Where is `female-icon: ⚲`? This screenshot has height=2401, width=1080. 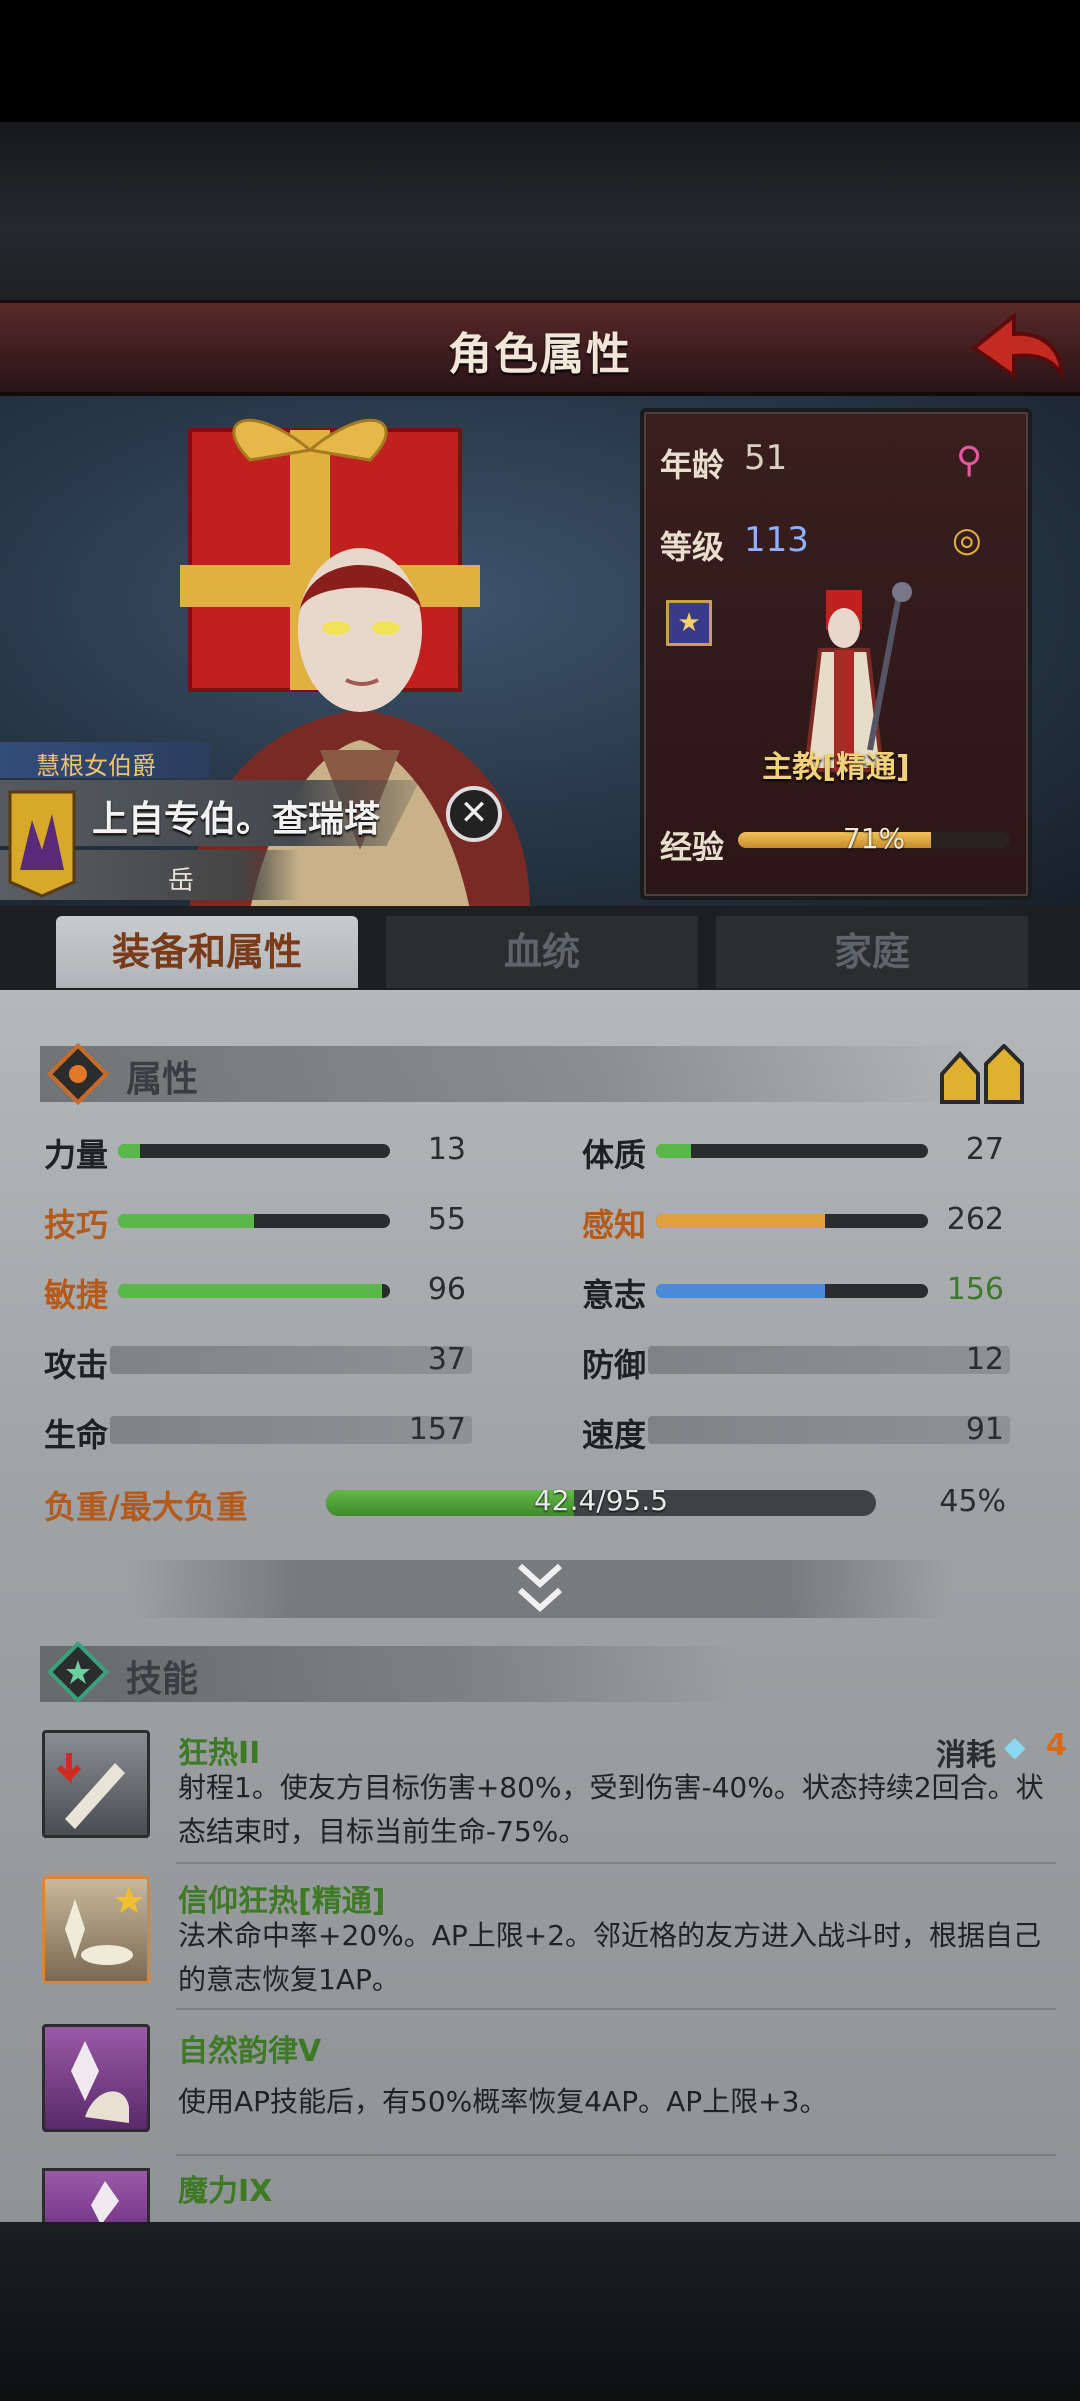 female-icon: ⚲ is located at coordinates (969, 460).